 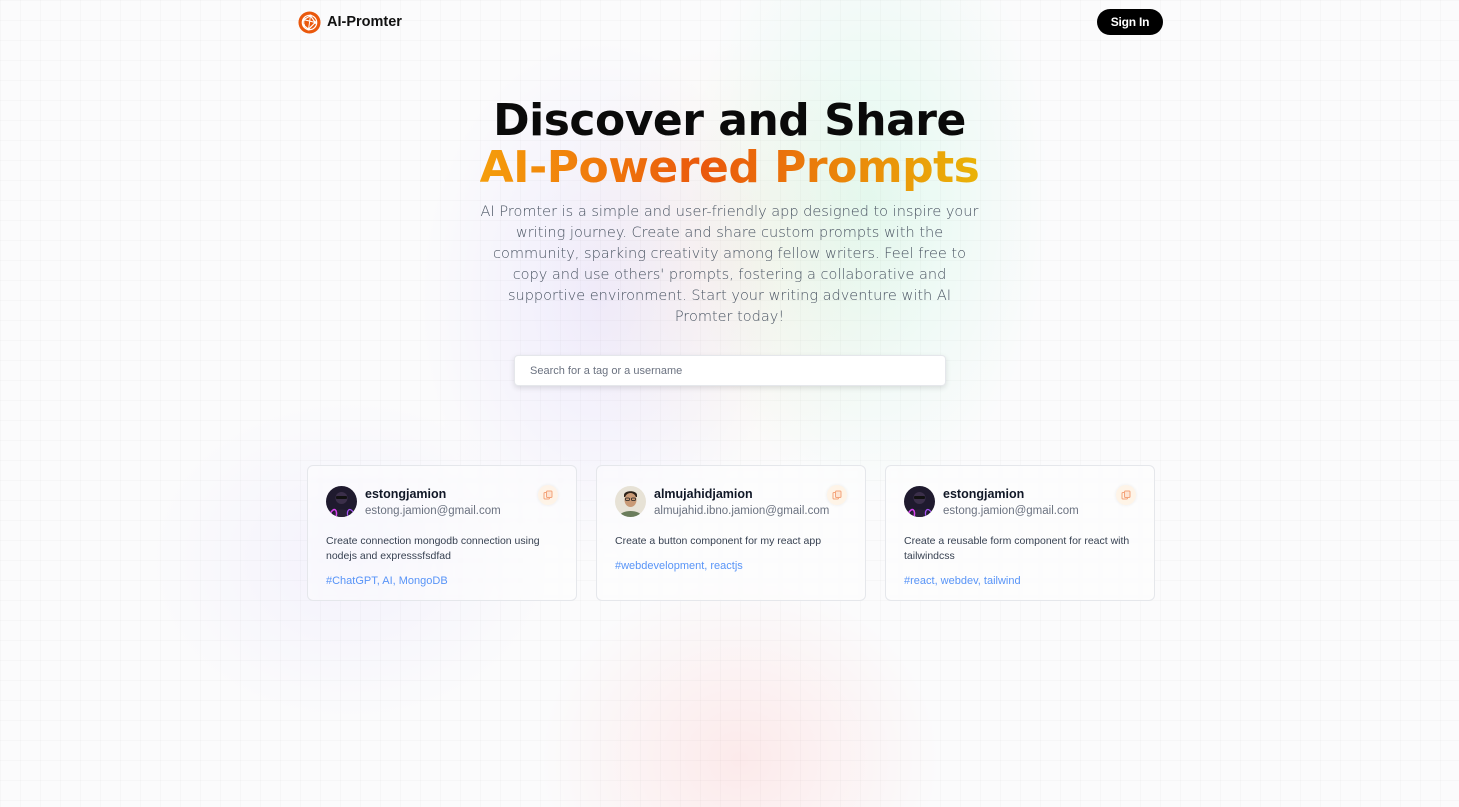 What do you see at coordinates (730, 22) in the screenshot?
I see `top-nav: AI-Promter Sign In` at bounding box center [730, 22].